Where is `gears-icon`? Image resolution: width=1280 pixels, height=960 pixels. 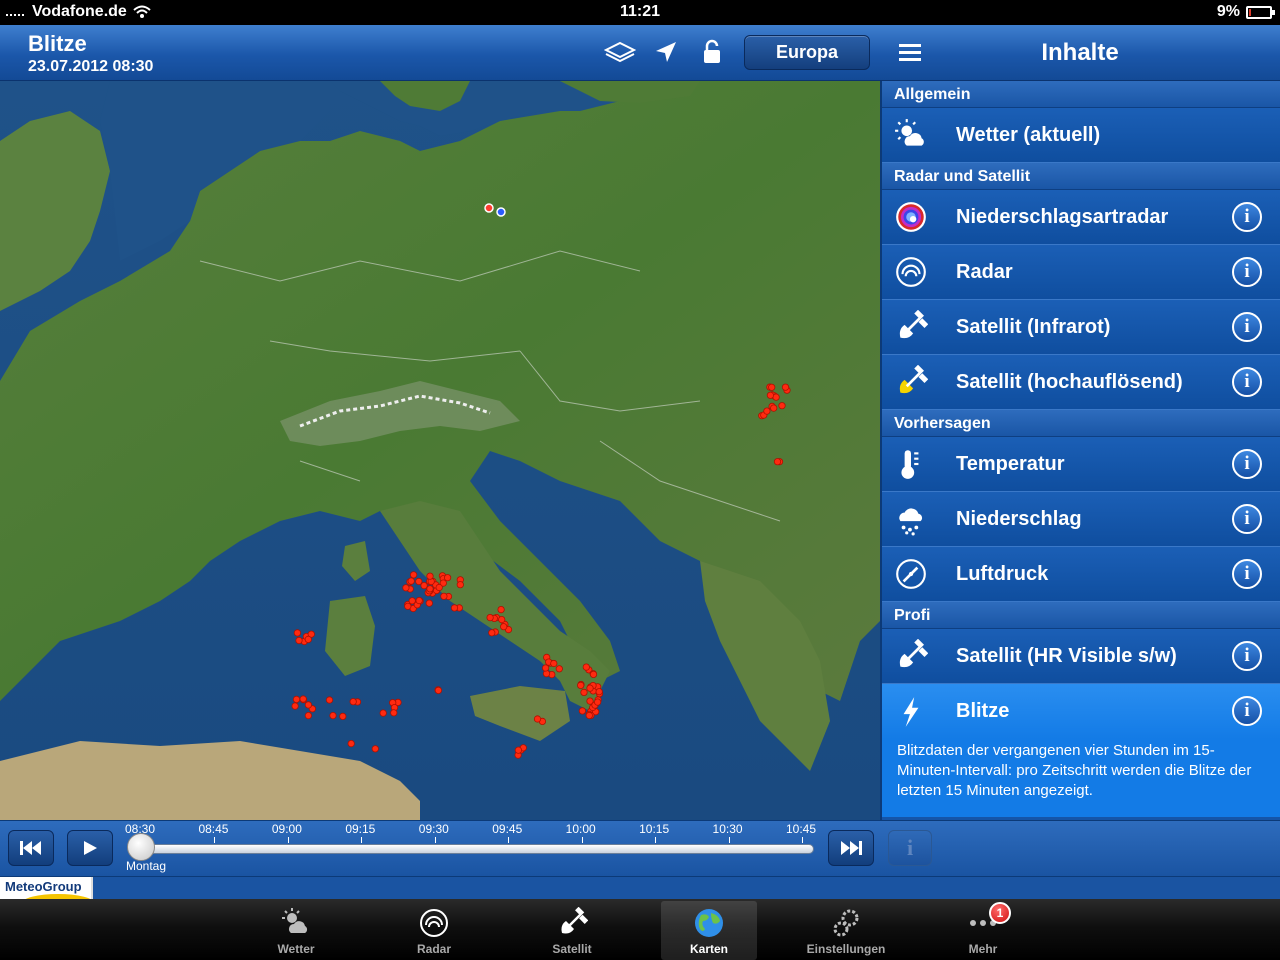
gears-icon is located at coordinates (846, 923).